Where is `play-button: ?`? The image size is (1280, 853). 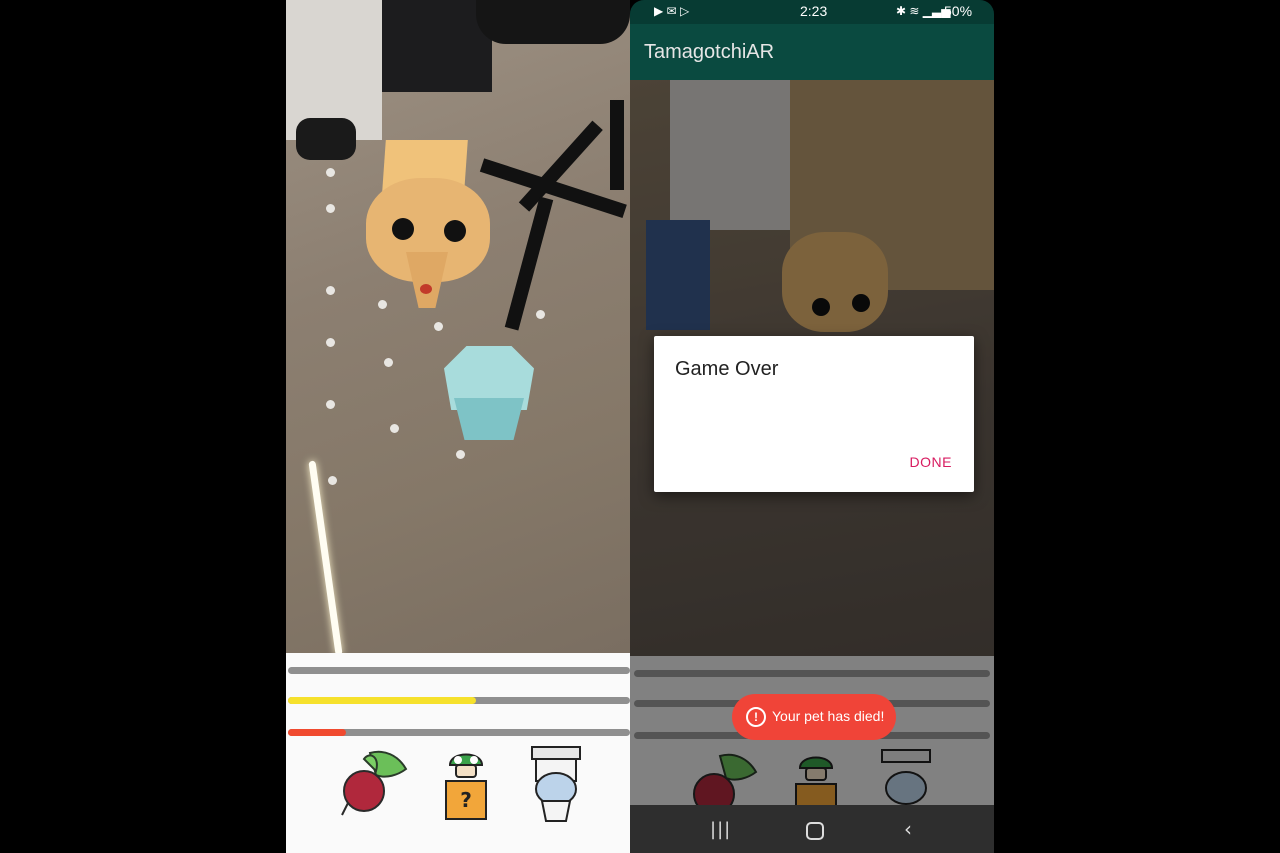 play-button: ? is located at coordinates (466, 783).